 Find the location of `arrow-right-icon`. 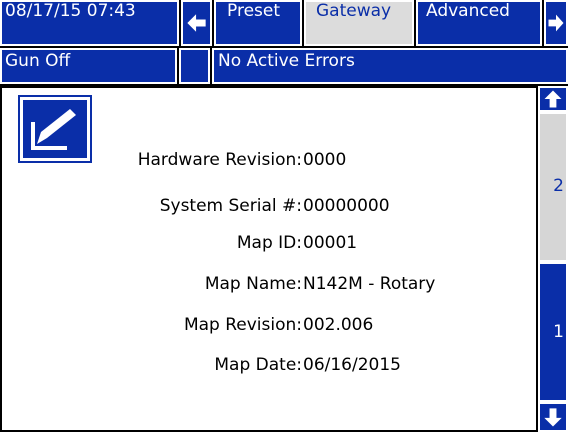

arrow-right-icon is located at coordinates (556, 23).